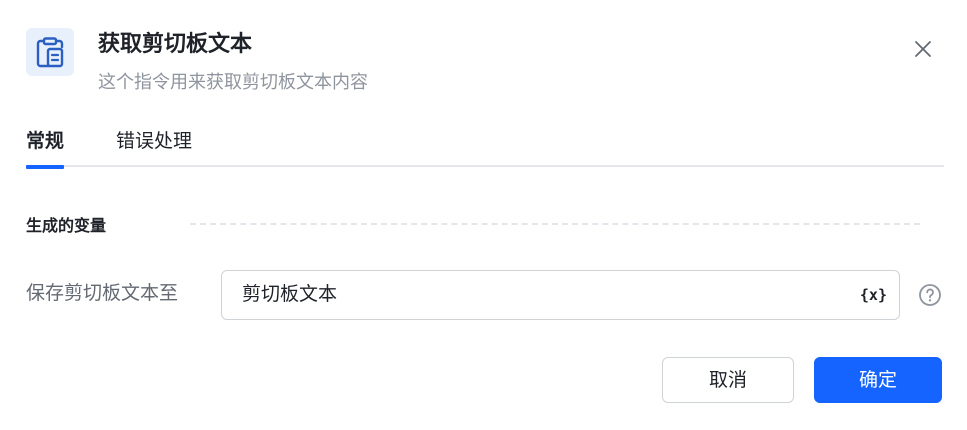 This screenshot has width=967, height=430. What do you see at coordinates (555, 224) in the screenshot?
I see `section-divider` at bounding box center [555, 224].